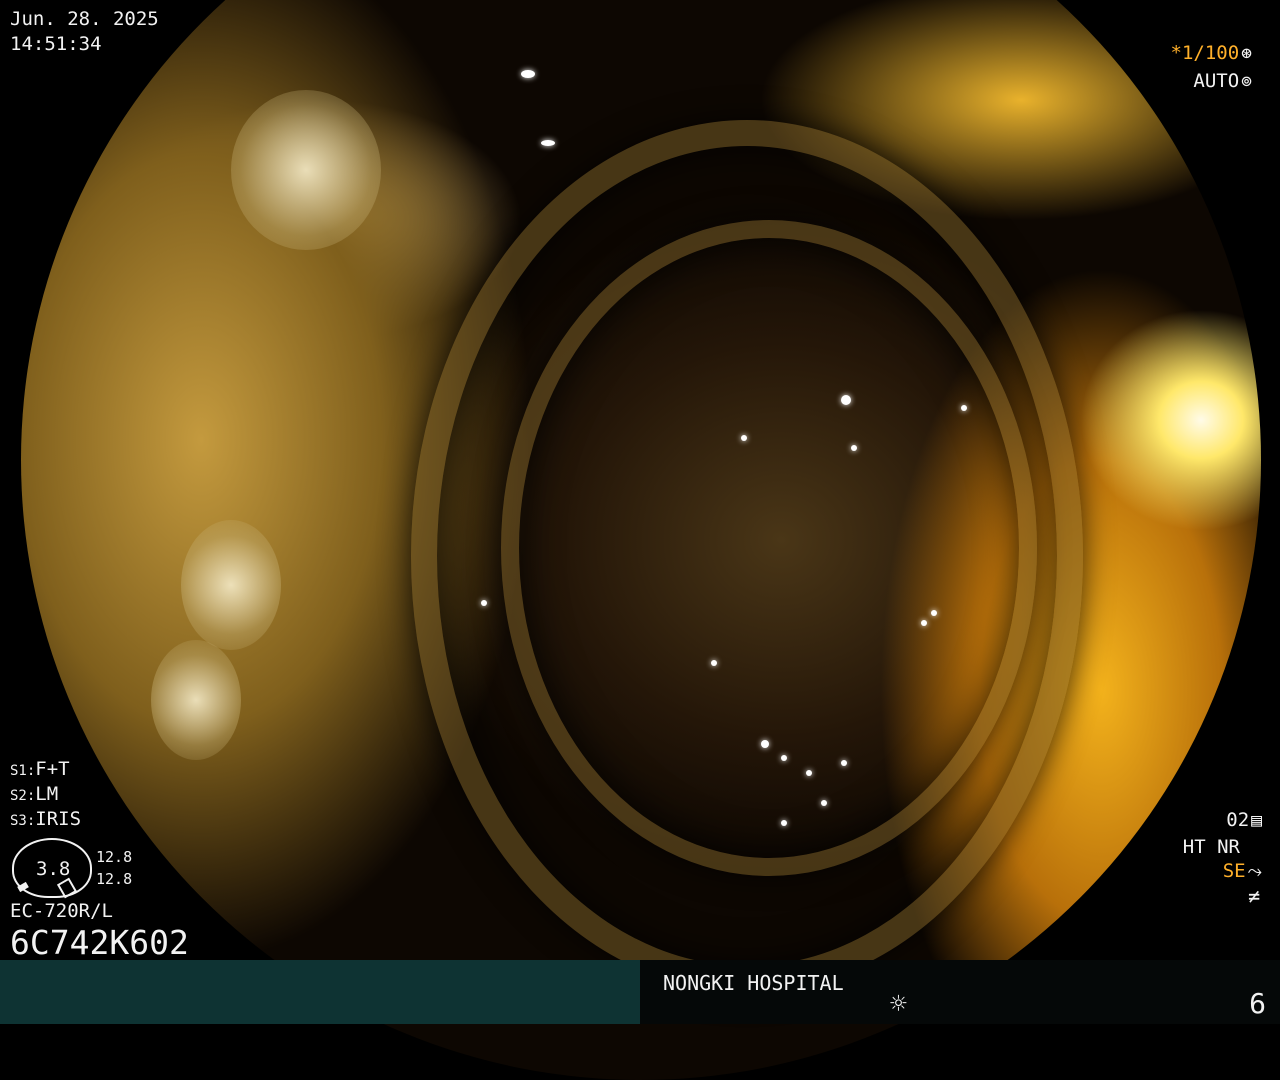 This screenshot has height=1080, width=1280. What do you see at coordinates (23, 821) in the screenshot?
I see `s3-key: S3:` at bounding box center [23, 821].